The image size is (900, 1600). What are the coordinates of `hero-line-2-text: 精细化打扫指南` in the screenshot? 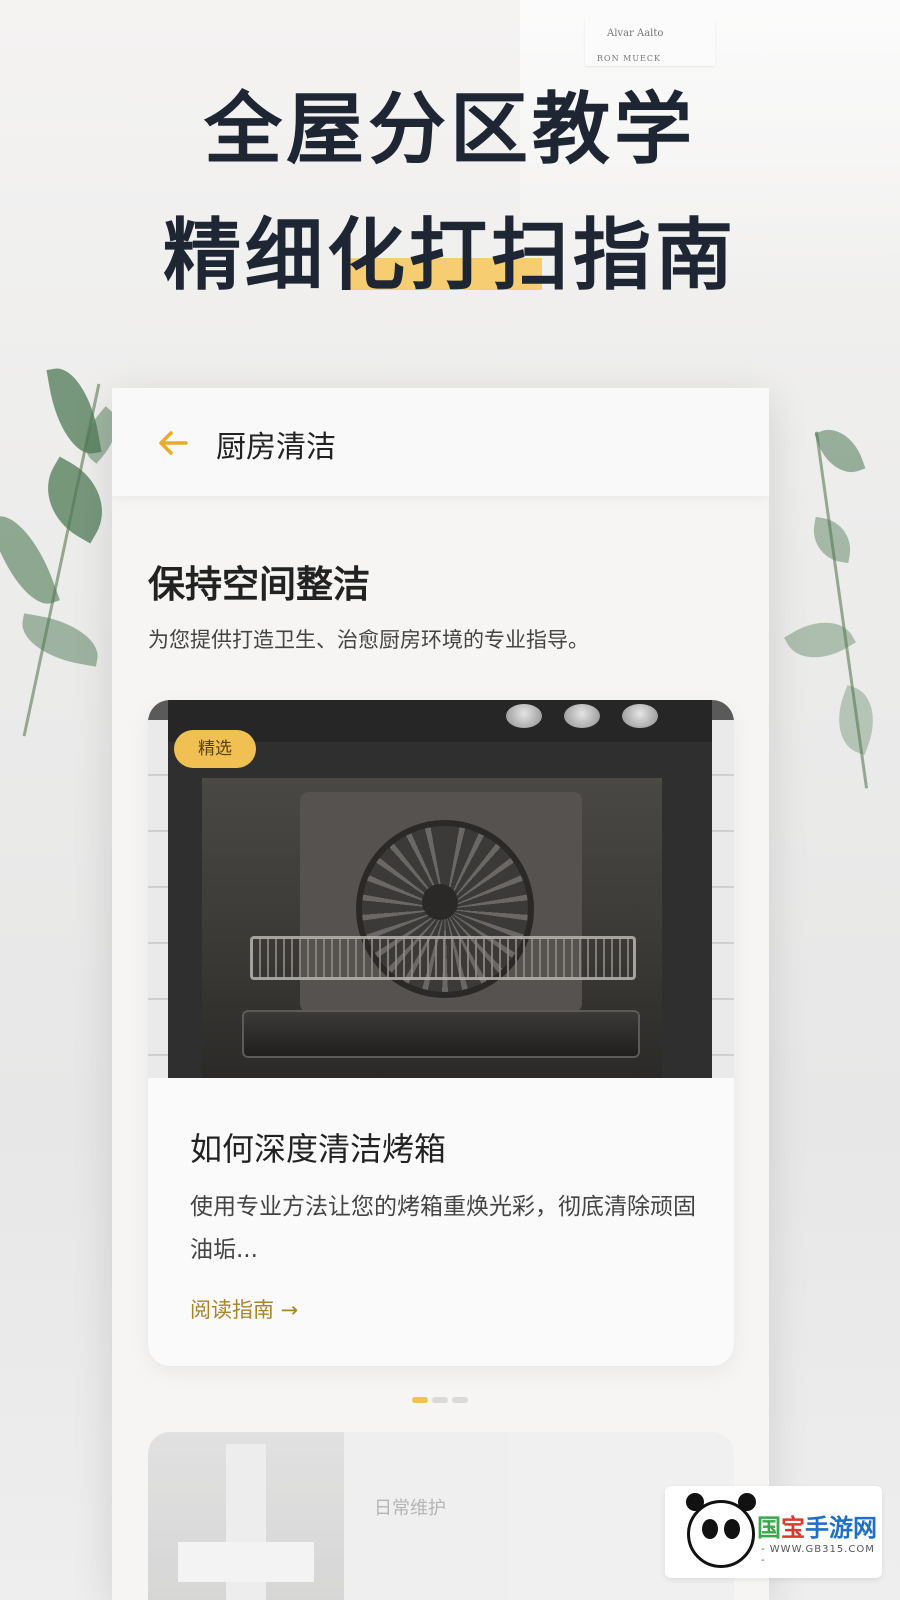 It's located at (449, 256).